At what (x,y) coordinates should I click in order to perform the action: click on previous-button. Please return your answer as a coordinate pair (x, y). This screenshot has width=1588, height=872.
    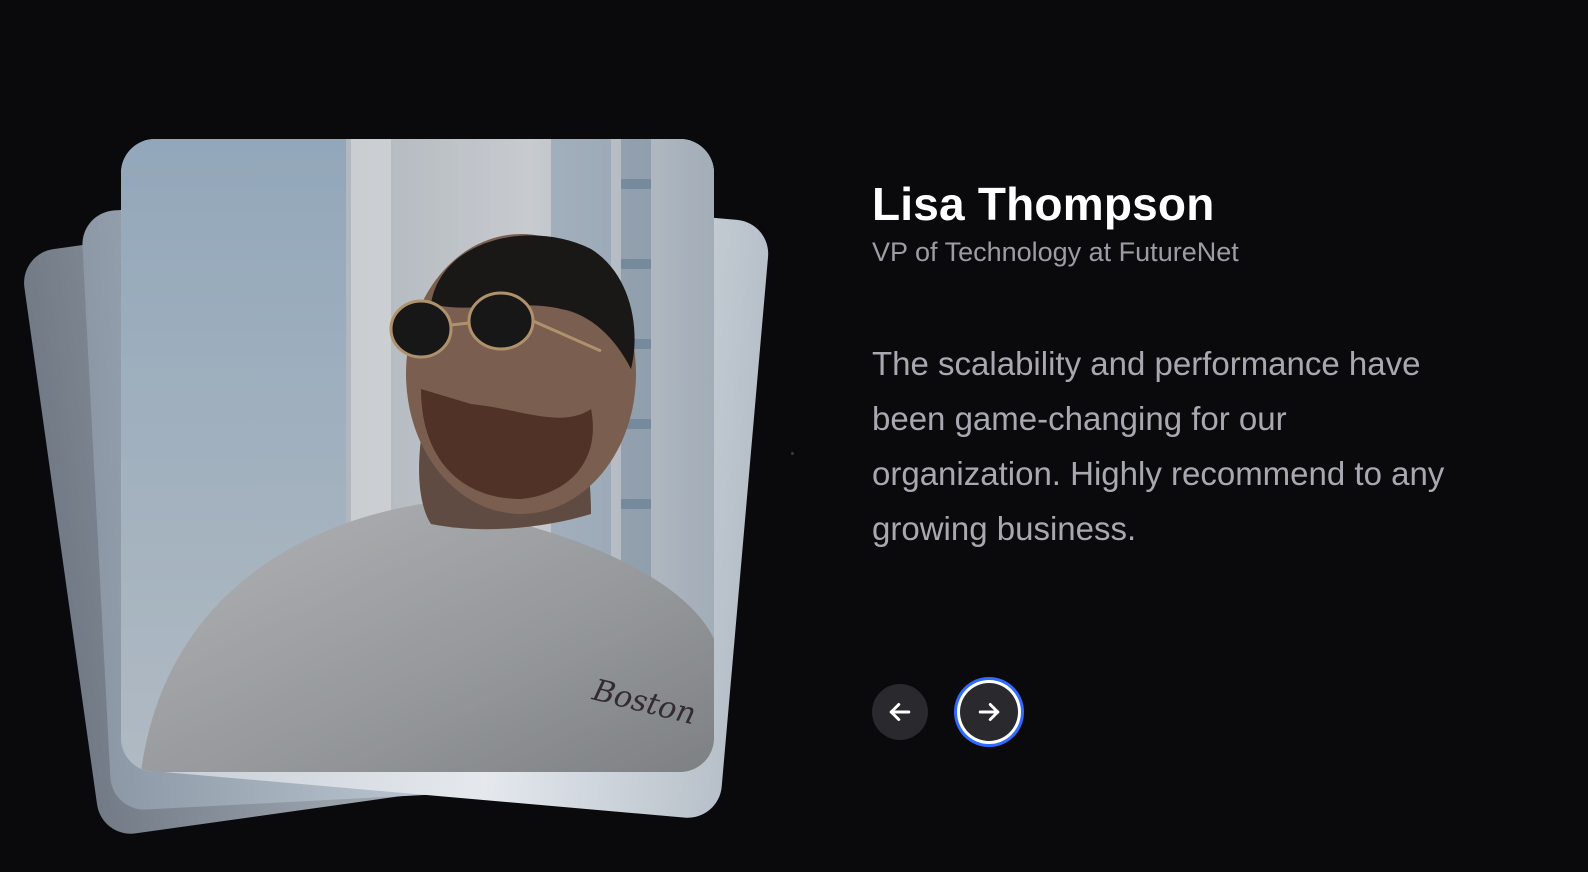
    Looking at the image, I should click on (900, 712).